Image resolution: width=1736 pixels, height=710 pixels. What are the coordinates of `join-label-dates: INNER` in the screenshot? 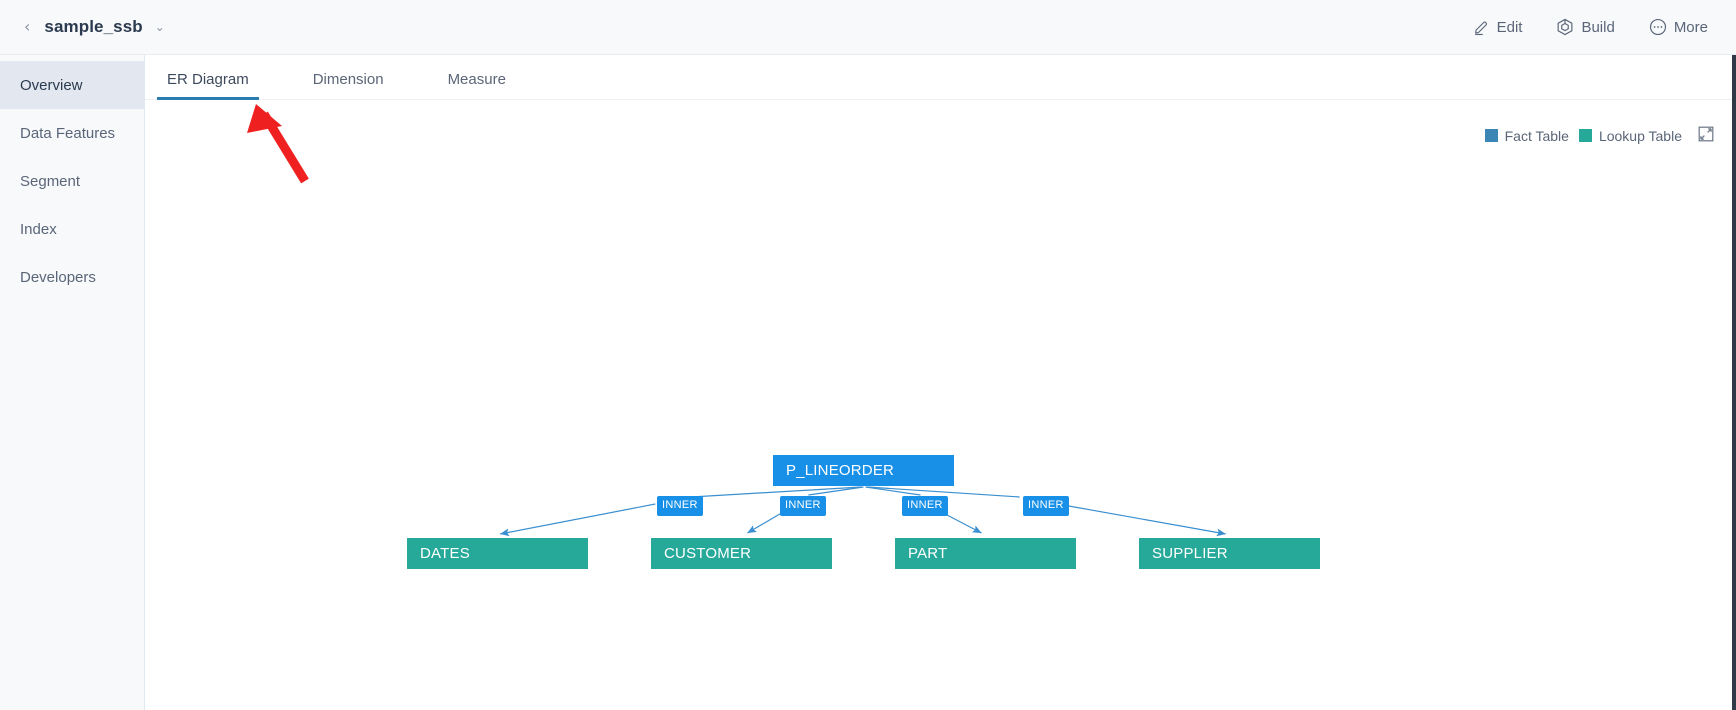 It's located at (680, 506).